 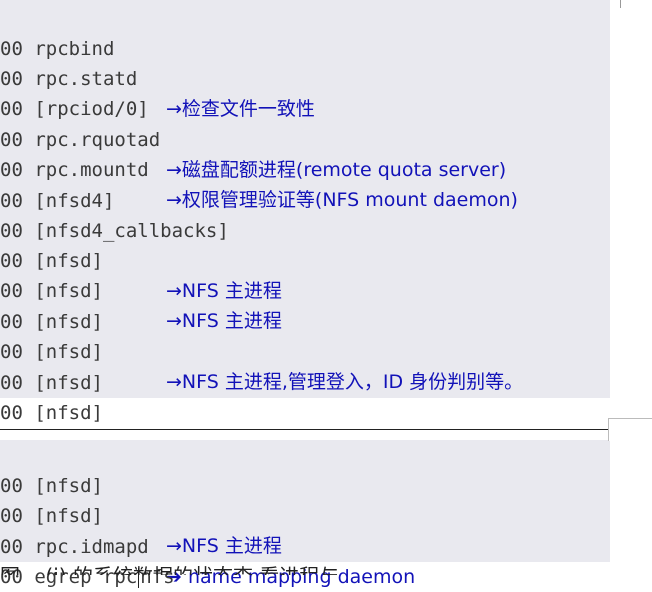 I want to click on annotation-note: →NFS 主进程,管理登入，ID 身份判别等。, so click(x=345, y=382).